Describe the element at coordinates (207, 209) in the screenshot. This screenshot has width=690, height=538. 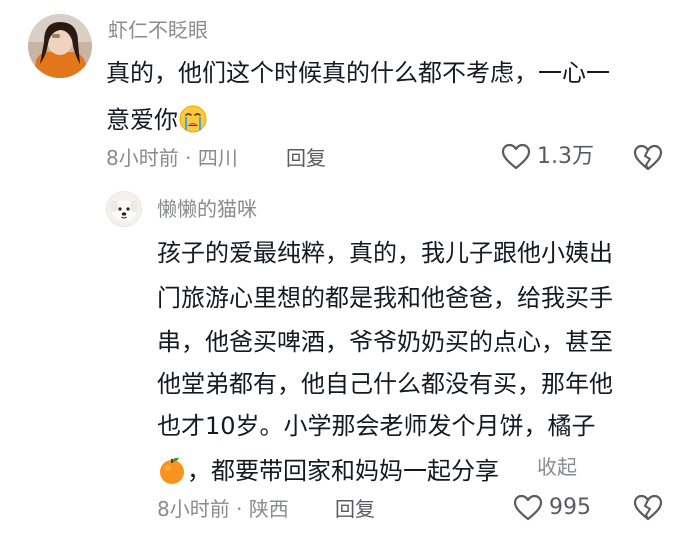
I see `reply-username: 懒懒的猫咪` at that location.